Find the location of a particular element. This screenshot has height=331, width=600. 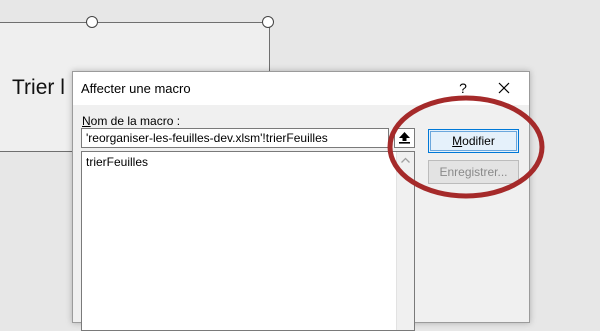

collapse-dialog-button is located at coordinates (404, 138).